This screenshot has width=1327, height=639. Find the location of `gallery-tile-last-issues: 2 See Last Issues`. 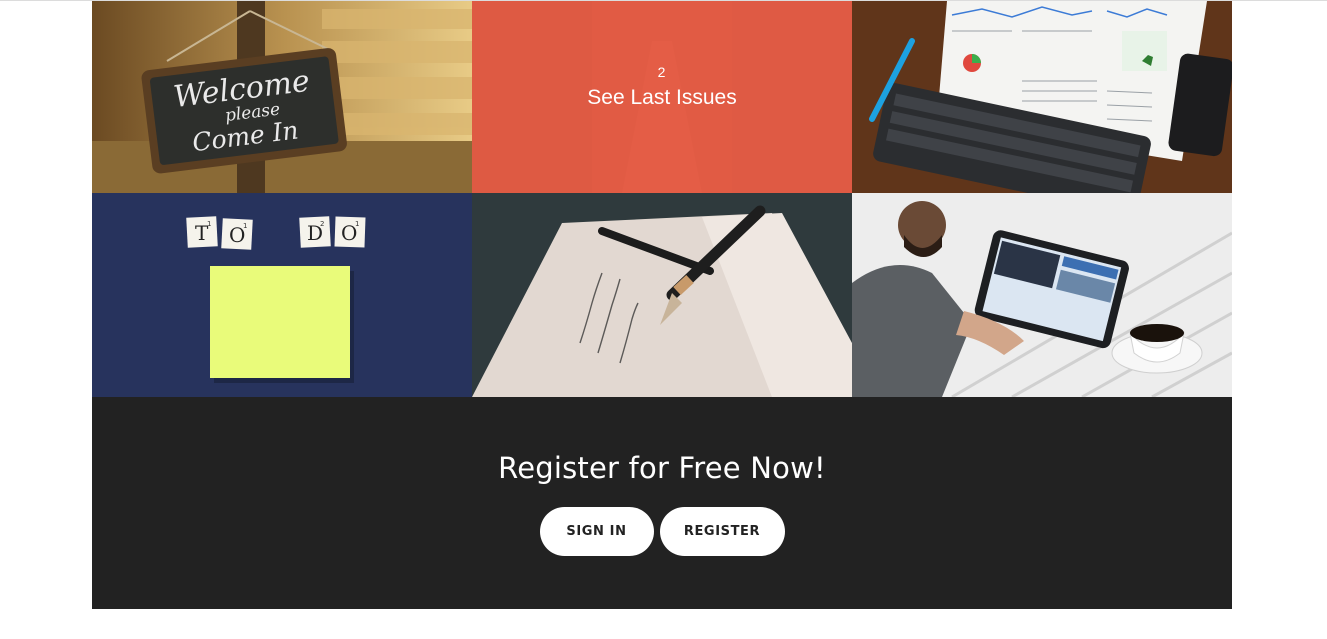

gallery-tile-last-issues: 2 See Last Issues is located at coordinates (662, 97).